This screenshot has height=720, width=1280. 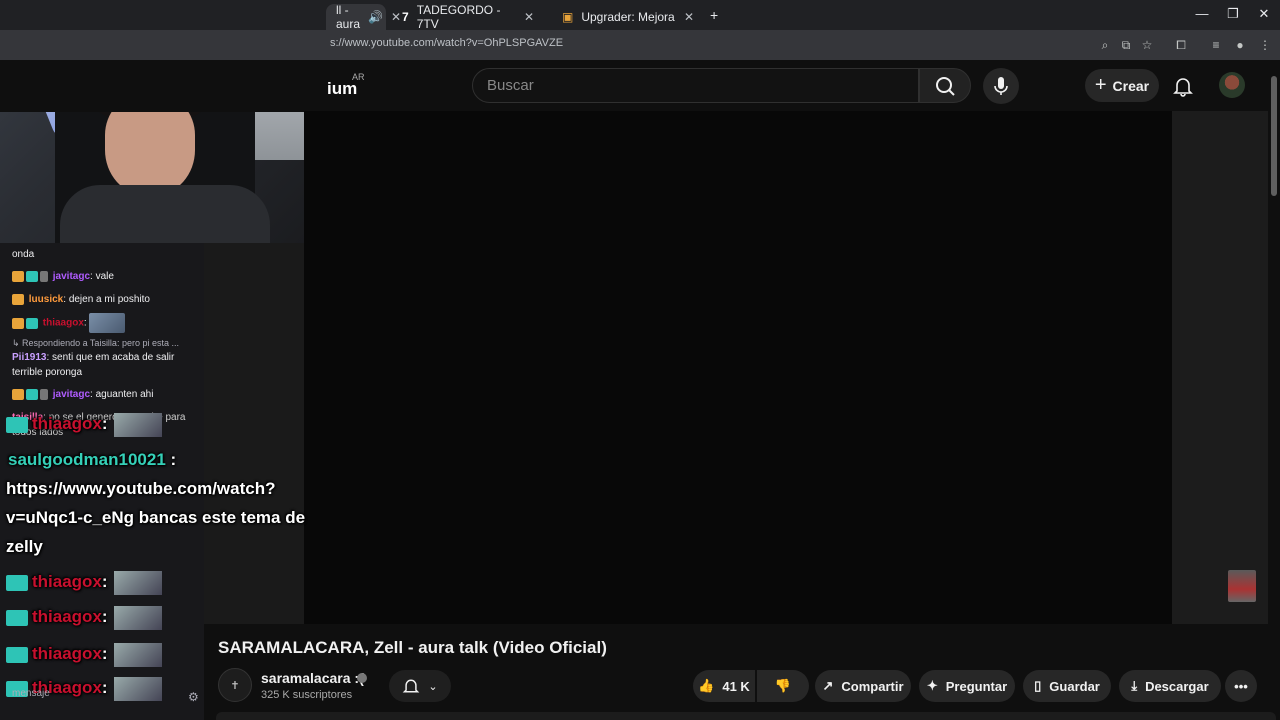 I want to click on chat-text: vale, so click(x=104, y=276).